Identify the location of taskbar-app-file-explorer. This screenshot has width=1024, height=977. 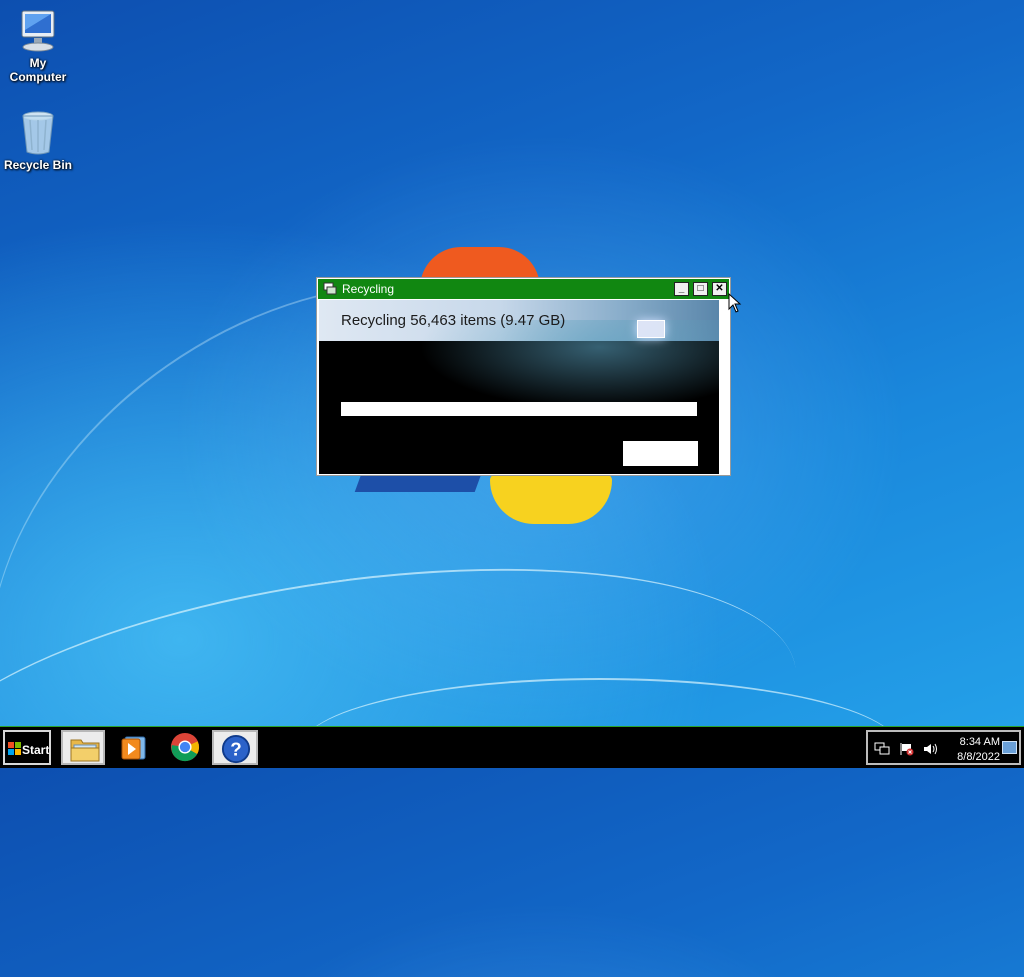
(83, 747).